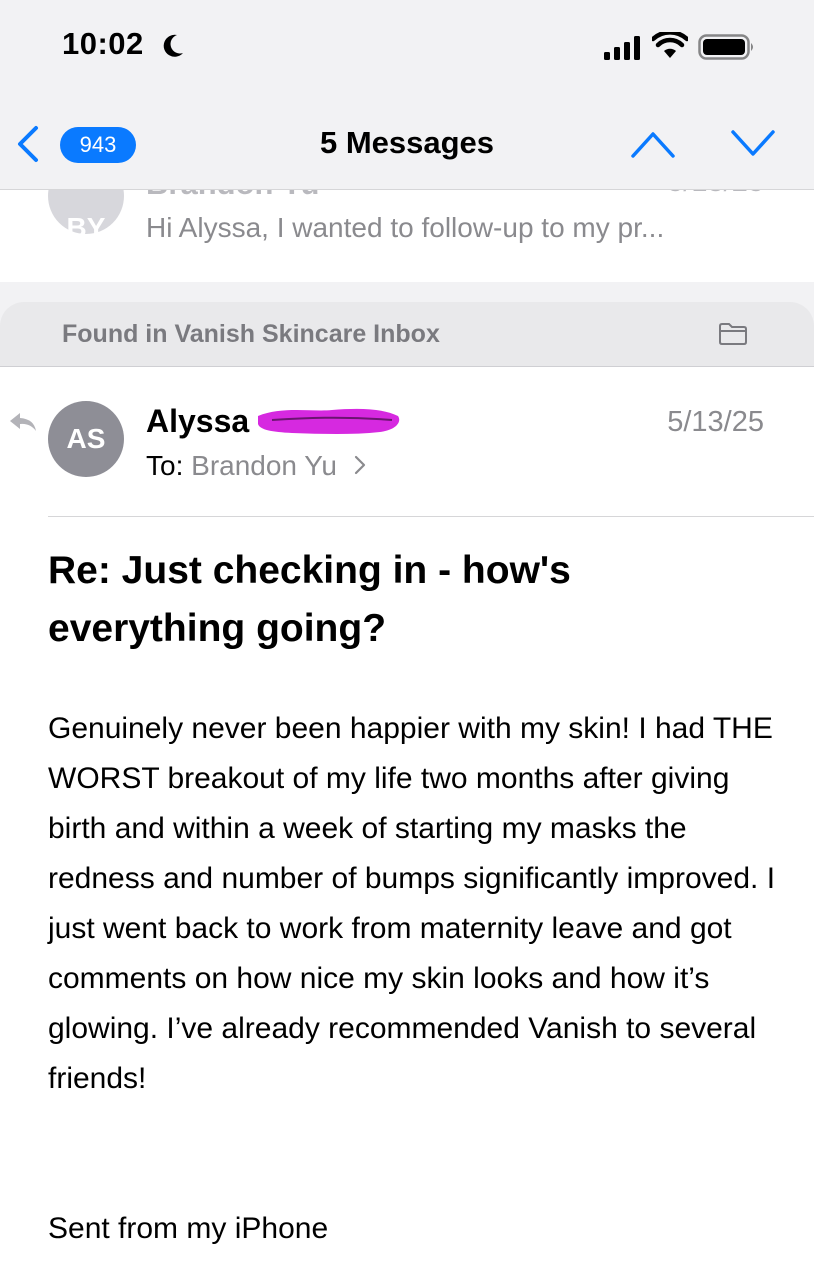 The image size is (814, 1274). I want to click on sender-name: Alyssa, so click(197, 421).